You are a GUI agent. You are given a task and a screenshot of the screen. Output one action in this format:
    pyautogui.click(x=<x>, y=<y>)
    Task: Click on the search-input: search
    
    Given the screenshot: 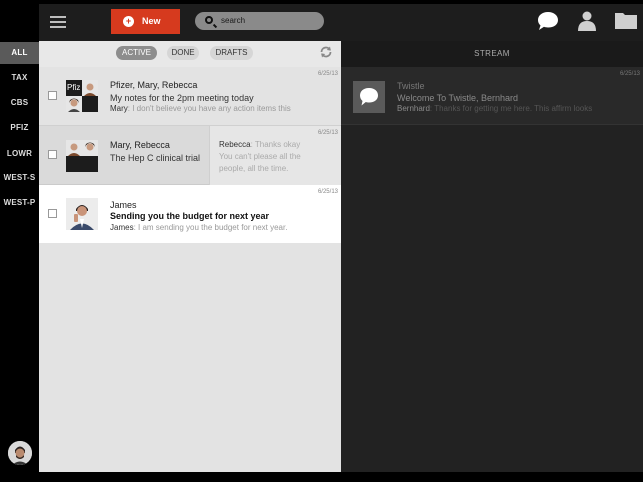 What is the action you would take?
    pyautogui.click(x=259, y=21)
    